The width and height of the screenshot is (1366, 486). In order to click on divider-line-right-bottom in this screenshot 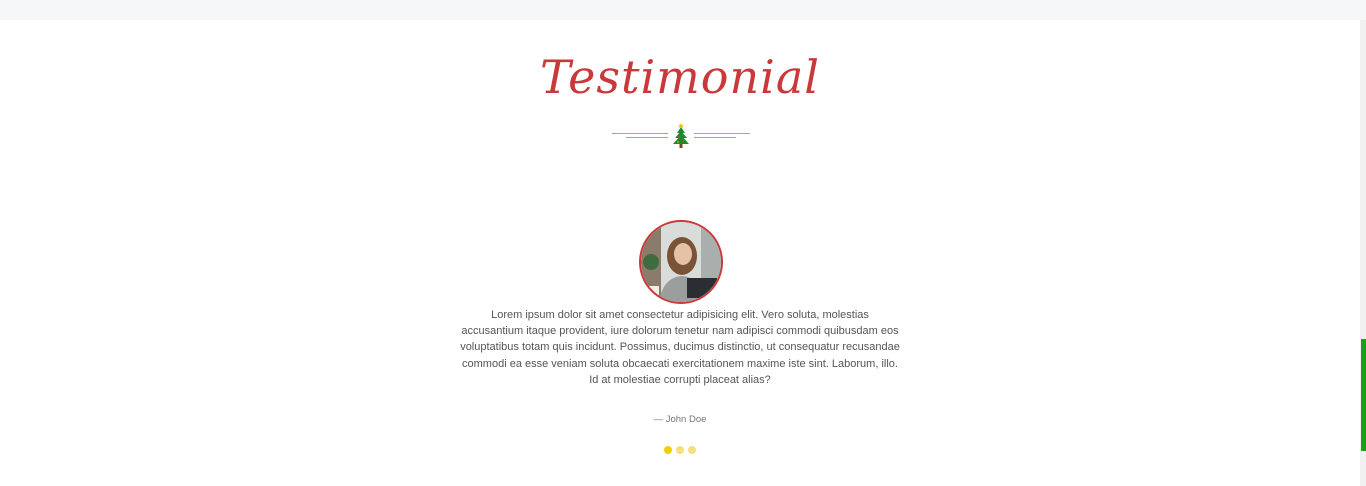, I will do `click(715, 137)`.